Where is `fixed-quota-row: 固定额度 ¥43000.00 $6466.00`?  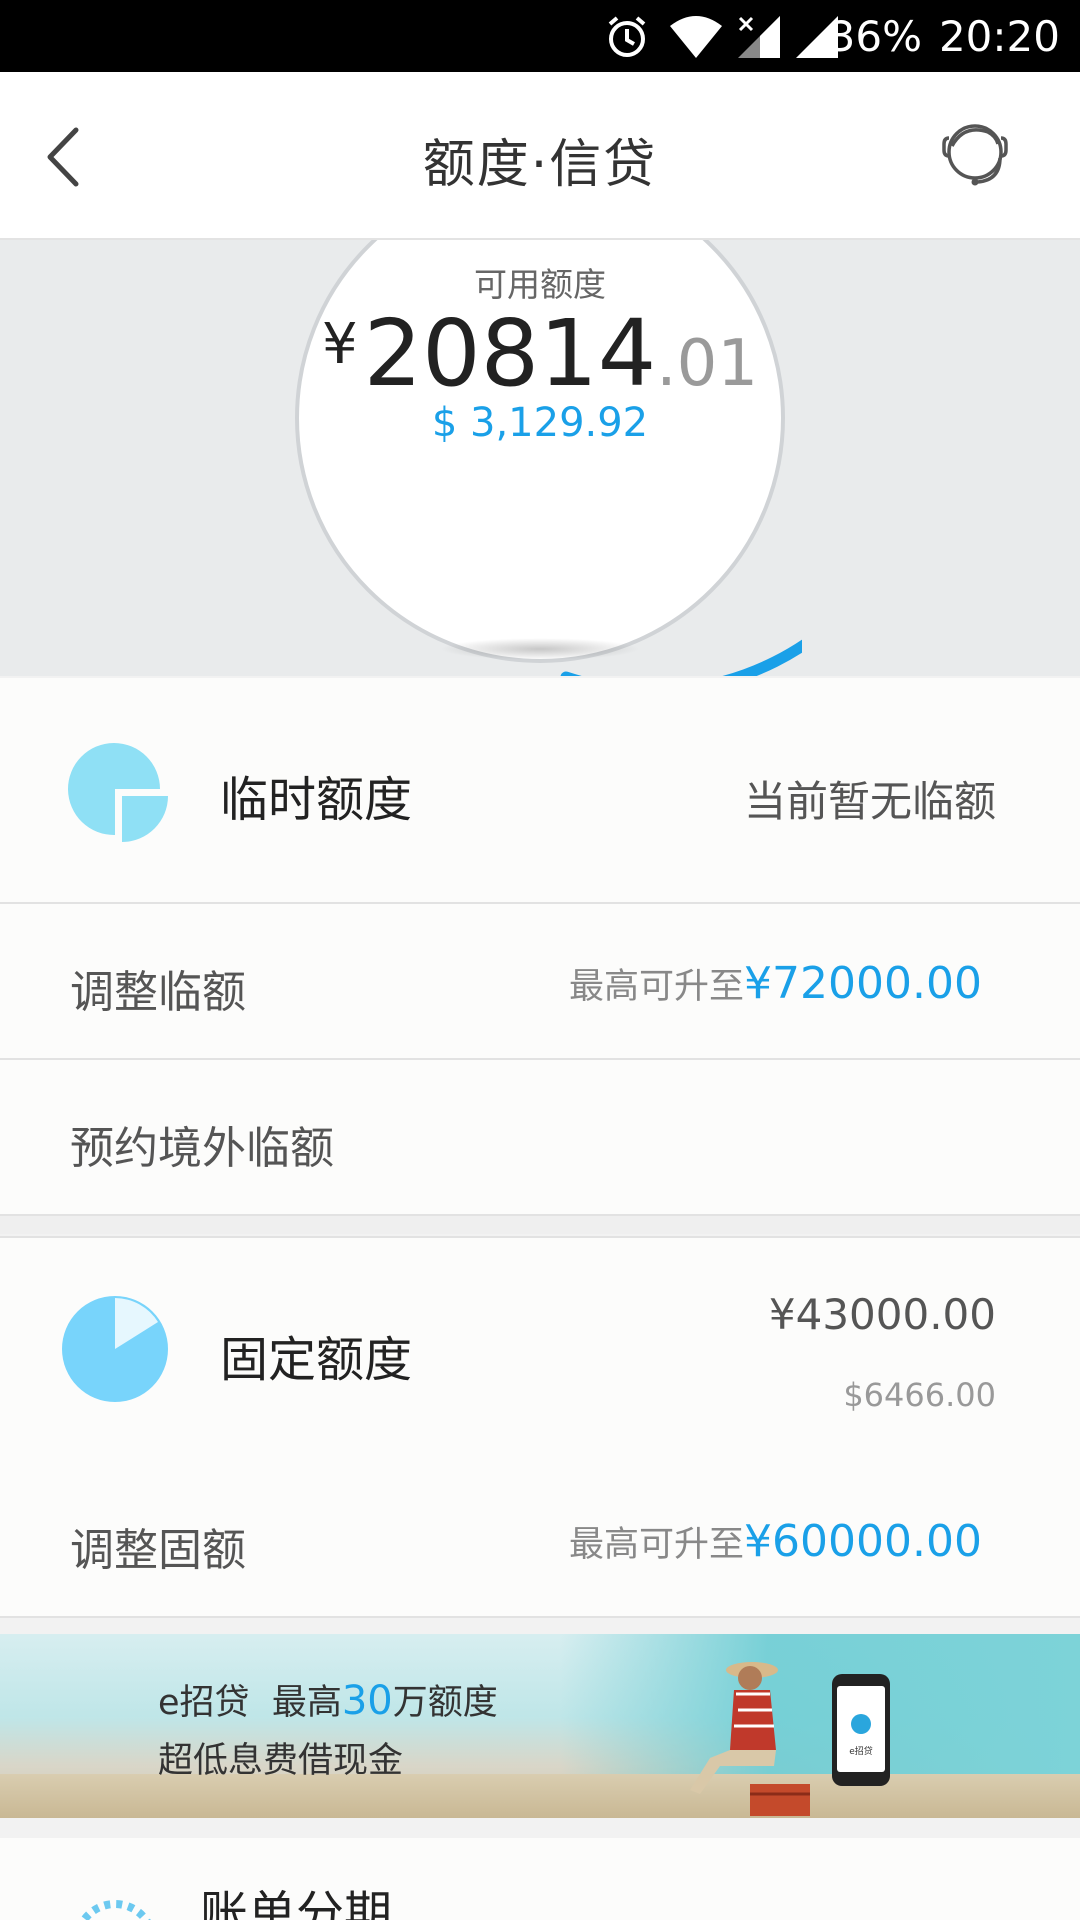
fixed-quota-row: 固定额度 ¥43000.00 $6466.00 is located at coordinates (540, 1350).